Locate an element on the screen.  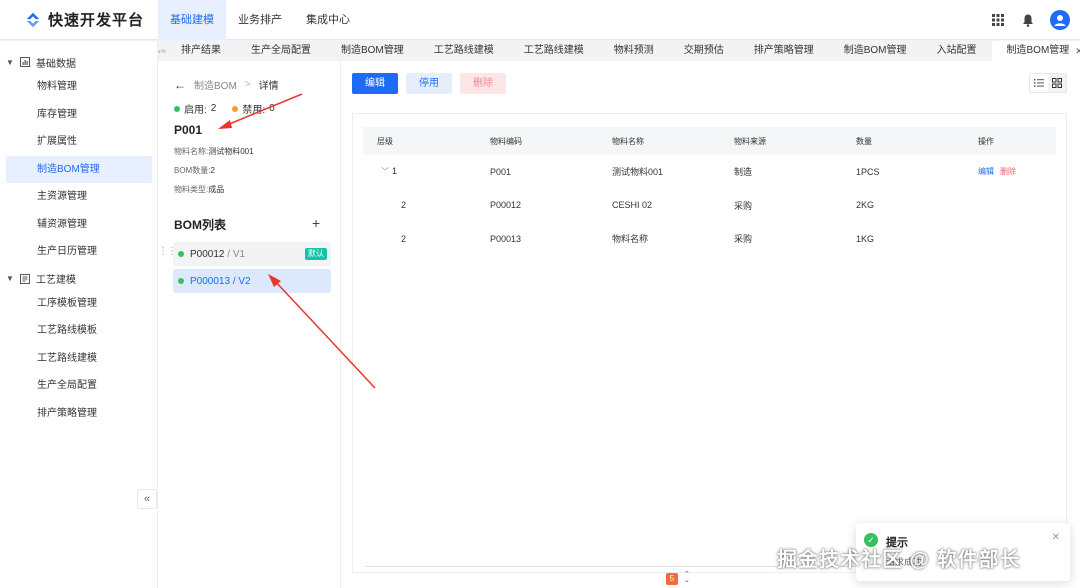
top-nav: 基础建模 业务排产 集成中心 is located at coordinates (260, 20).